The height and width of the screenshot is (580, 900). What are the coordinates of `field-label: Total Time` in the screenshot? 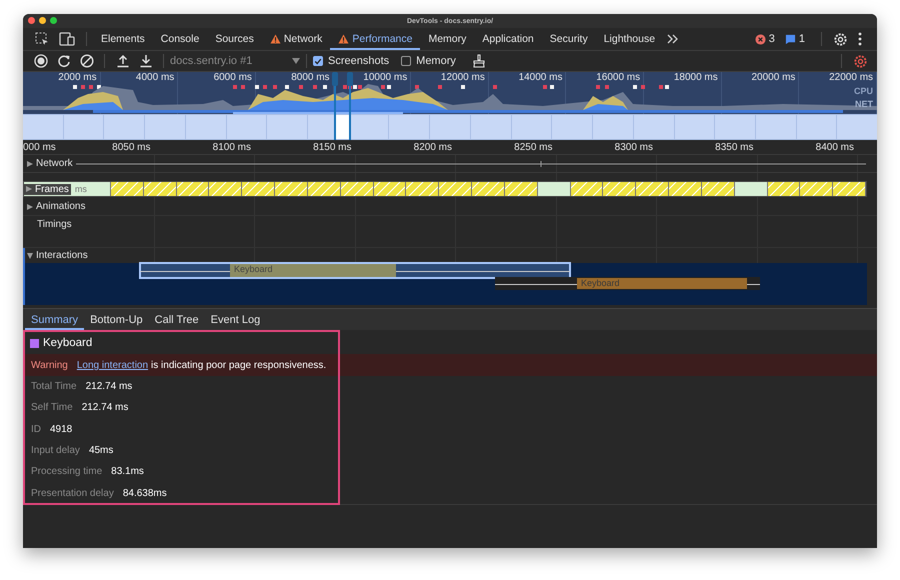 It's located at (54, 386).